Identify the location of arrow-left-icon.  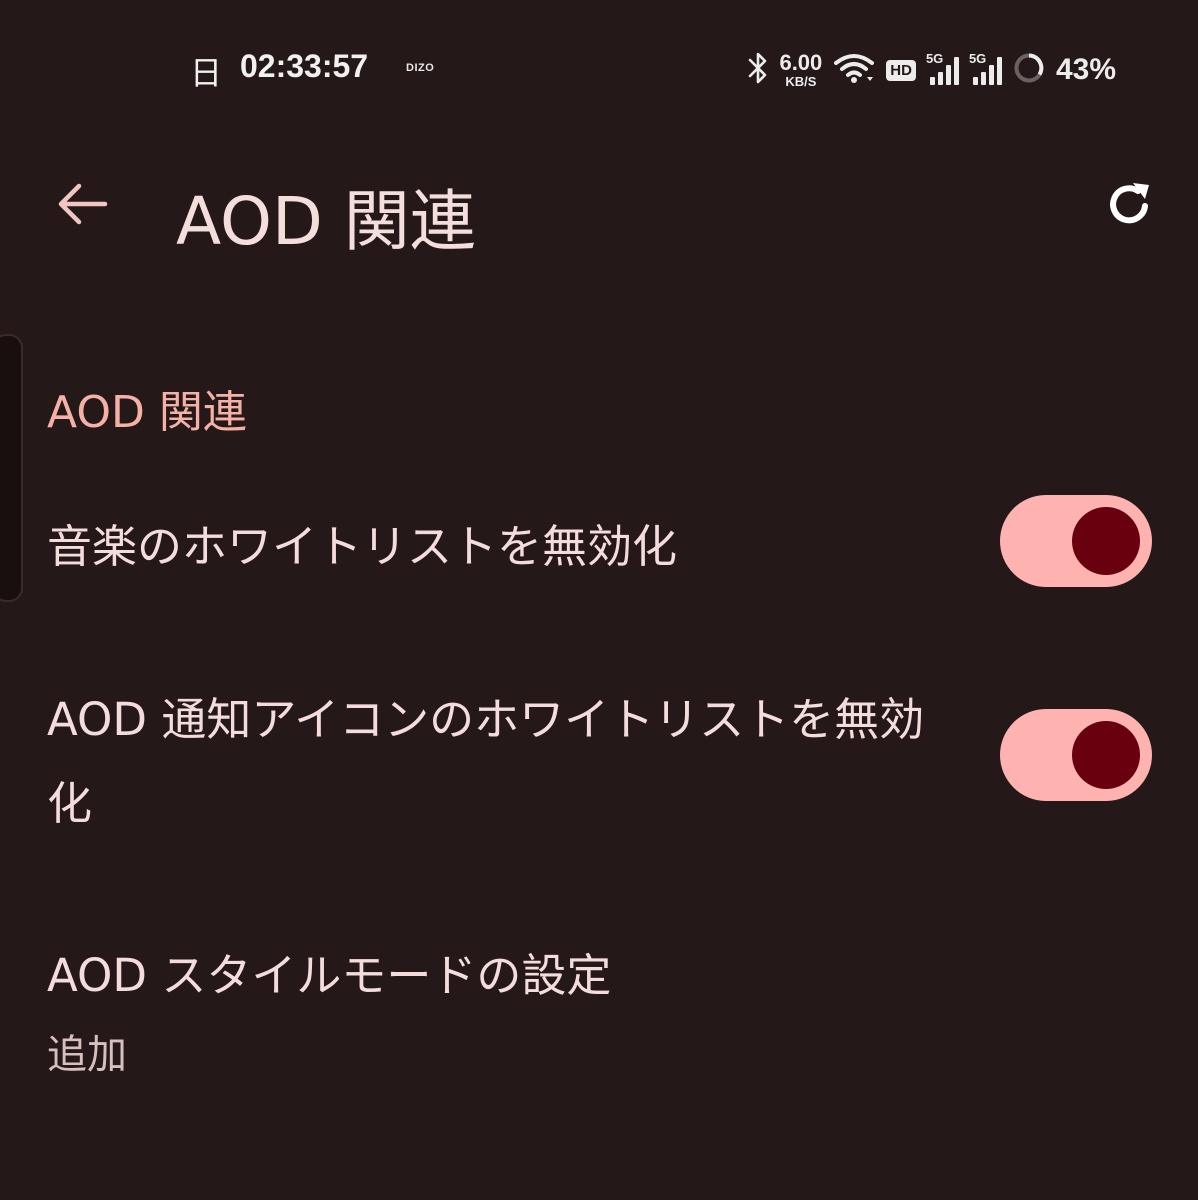
(82, 206).